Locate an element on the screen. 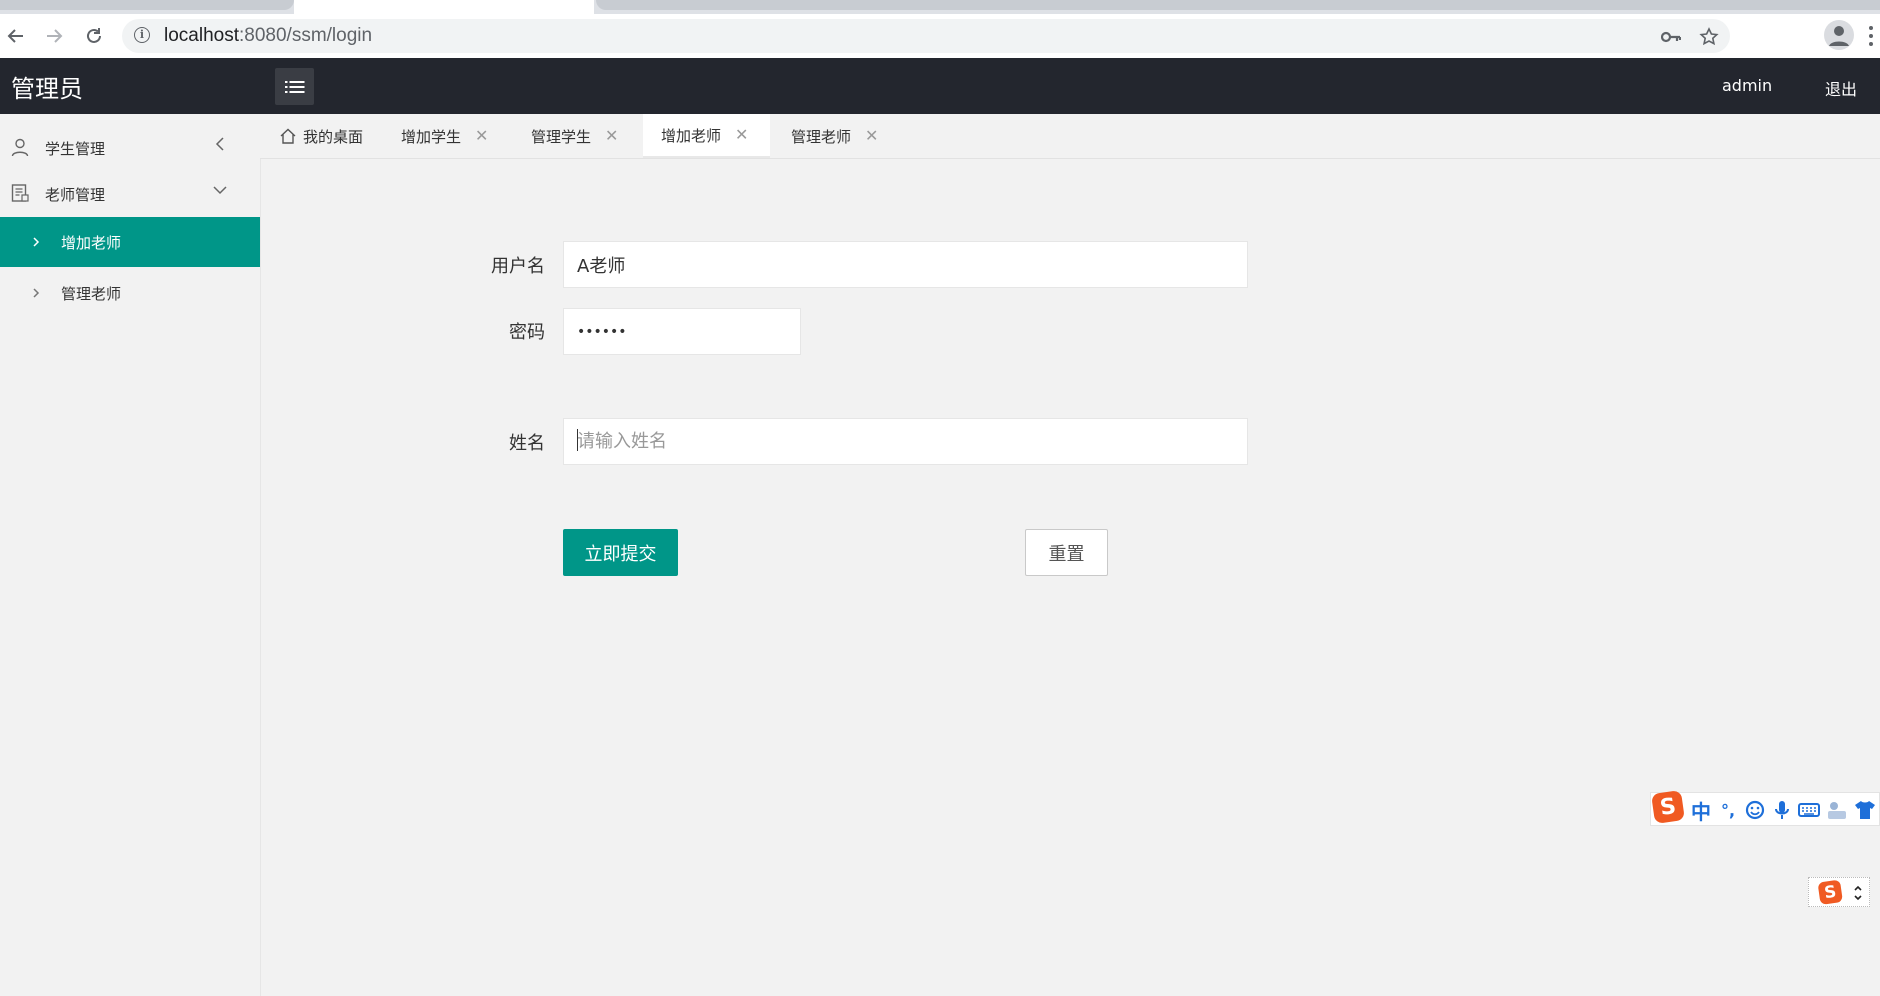  browser-tabstrip is located at coordinates (940, 7).